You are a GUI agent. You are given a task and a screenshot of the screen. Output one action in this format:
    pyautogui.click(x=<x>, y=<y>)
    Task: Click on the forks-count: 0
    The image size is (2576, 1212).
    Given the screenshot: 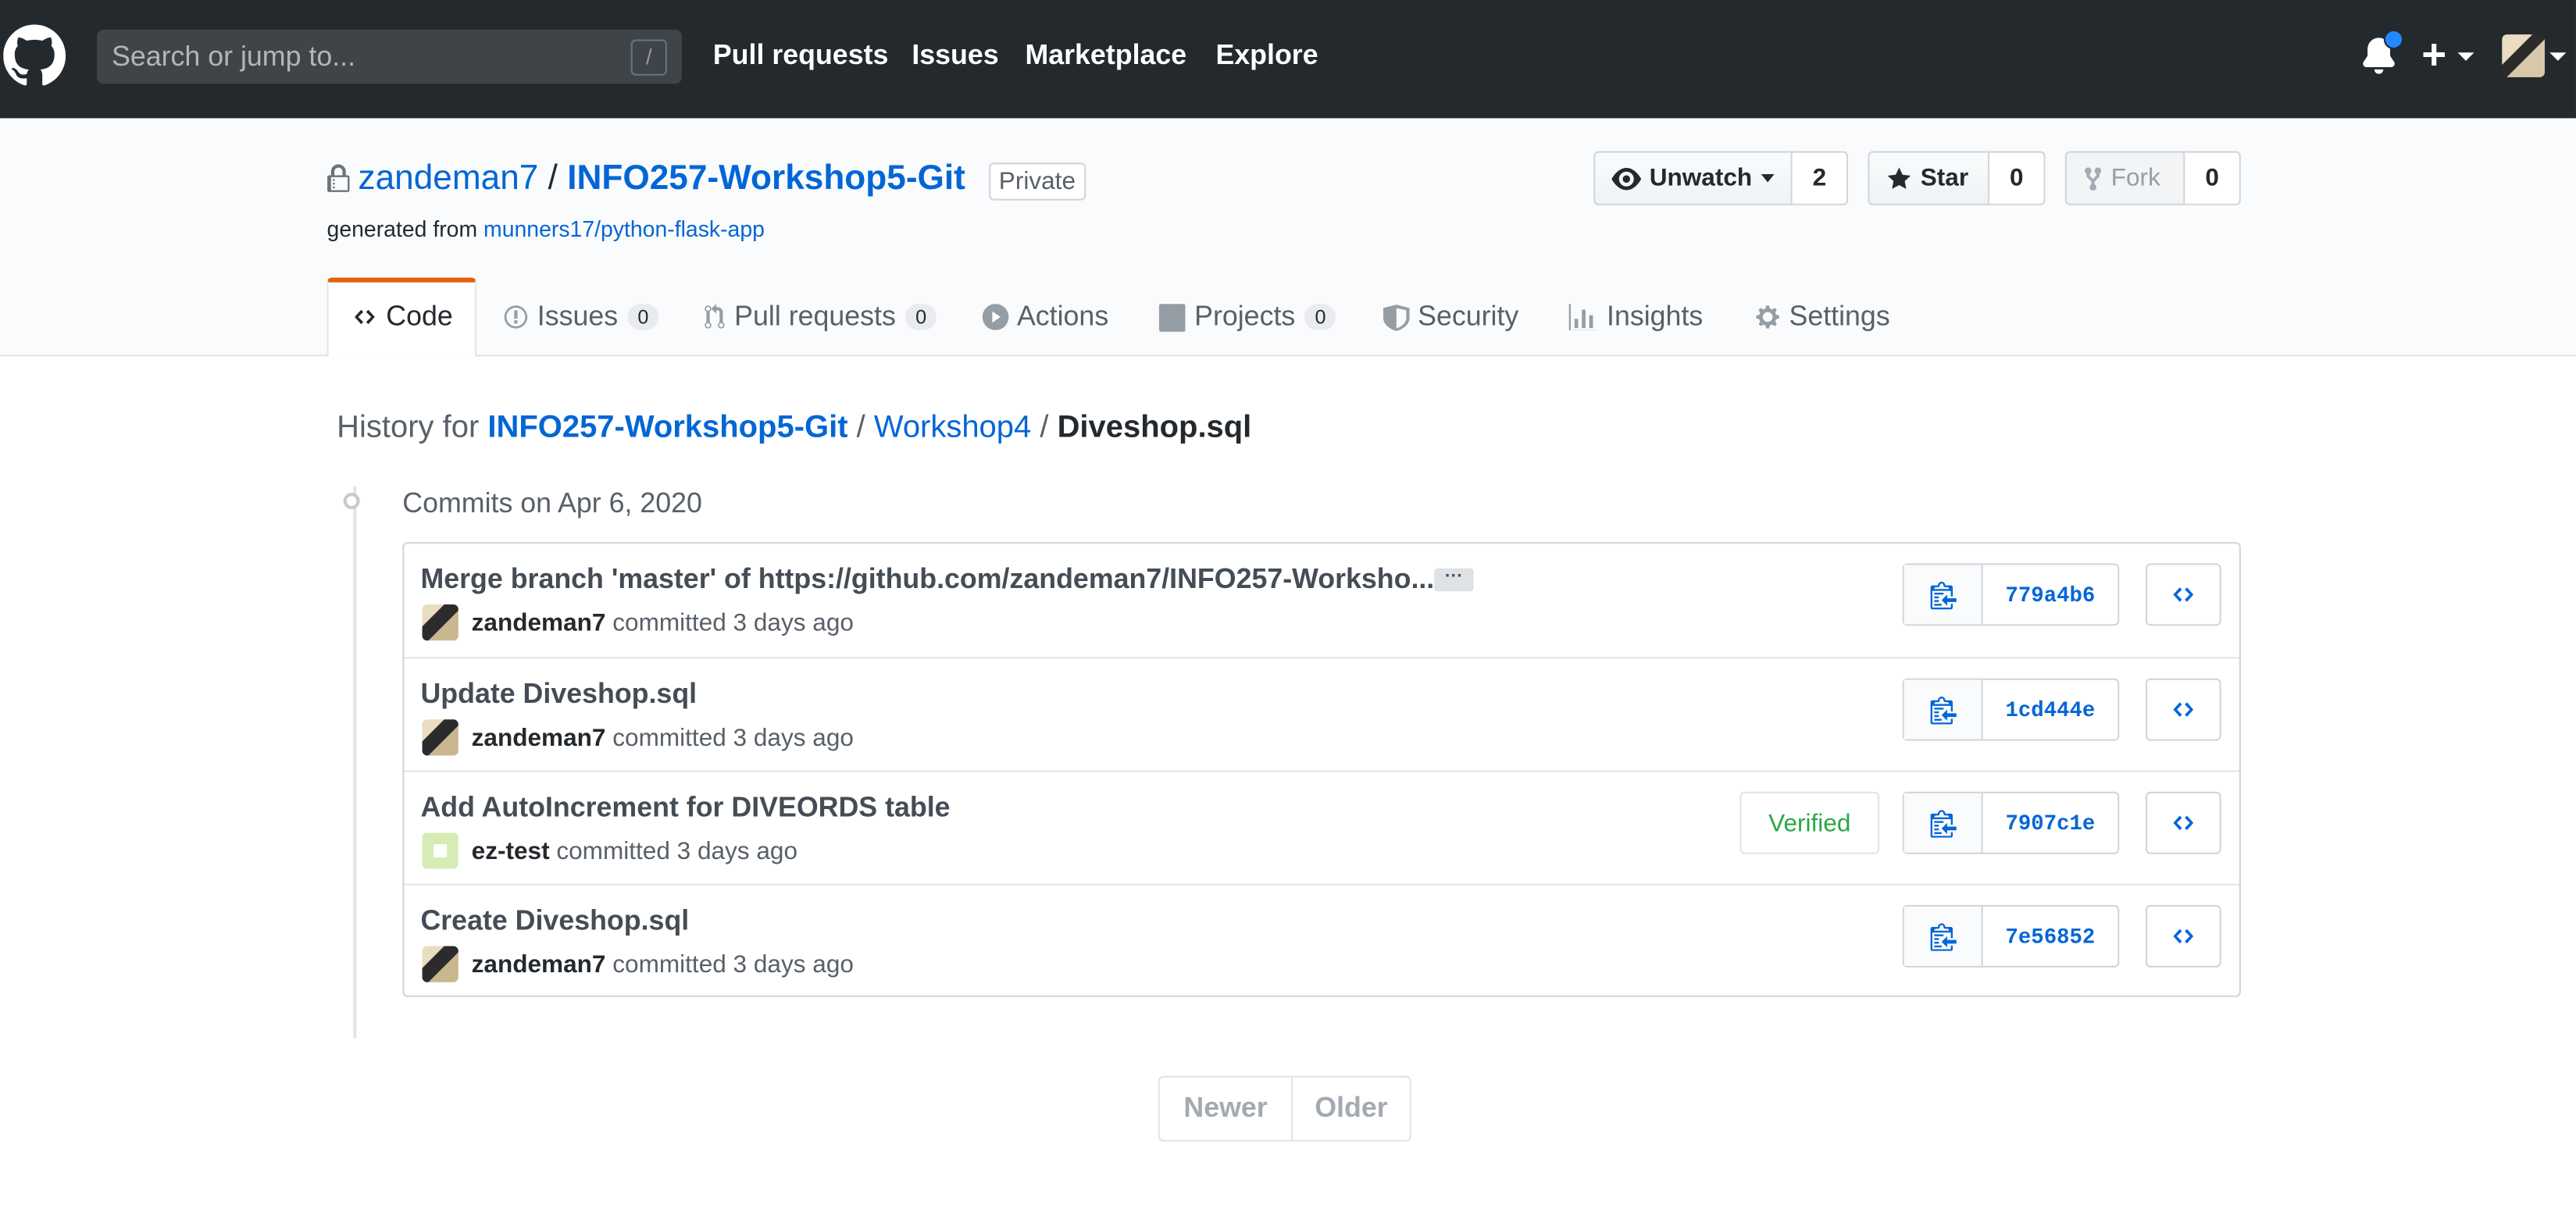 What is the action you would take?
    pyautogui.click(x=2213, y=178)
    